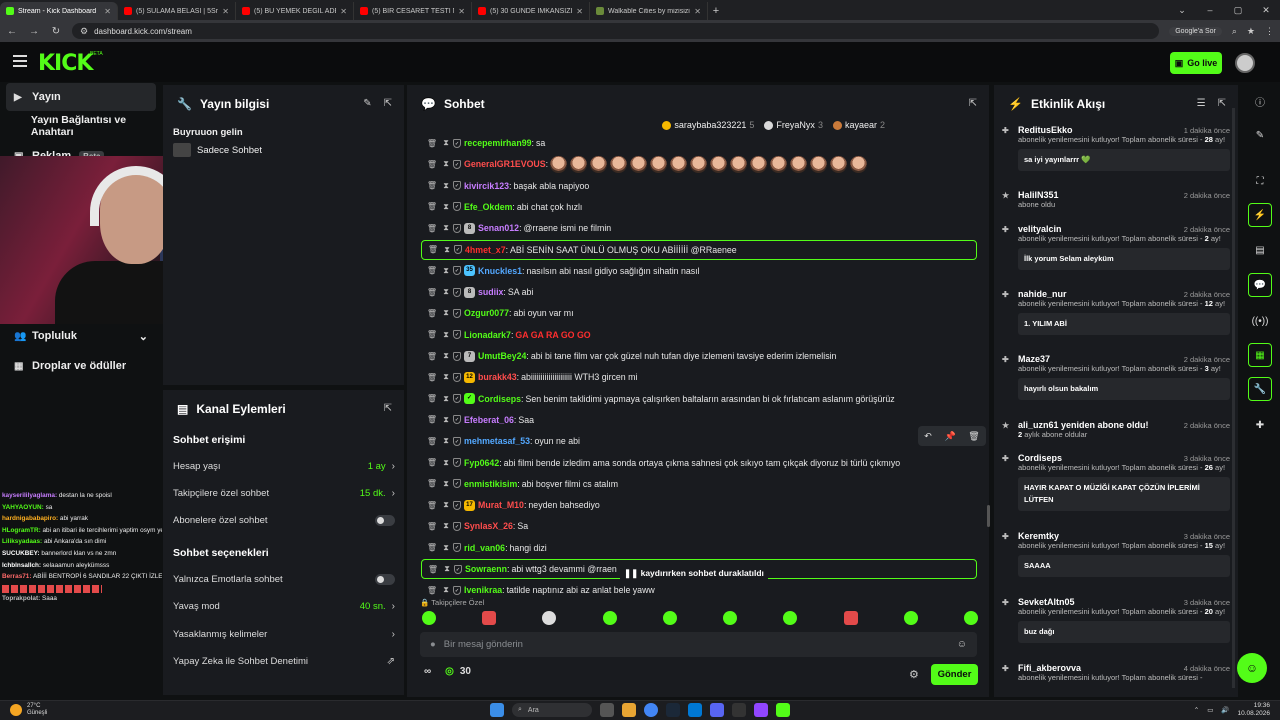 The image size is (1280, 720). I want to click on row-banned-words: Yasaklanmış kelimeler ›, so click(284, 634).